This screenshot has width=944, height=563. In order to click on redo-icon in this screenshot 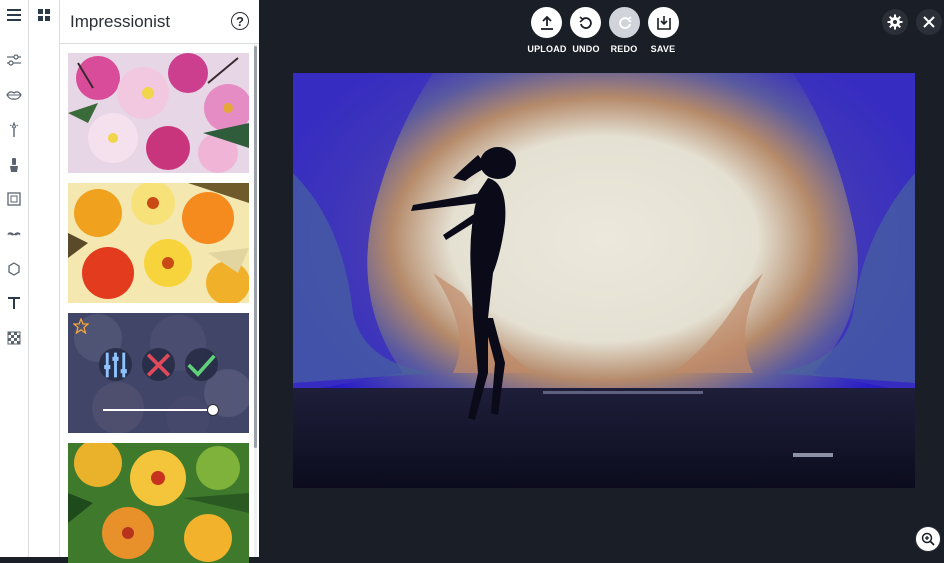, I will do `click(625, 22)`.